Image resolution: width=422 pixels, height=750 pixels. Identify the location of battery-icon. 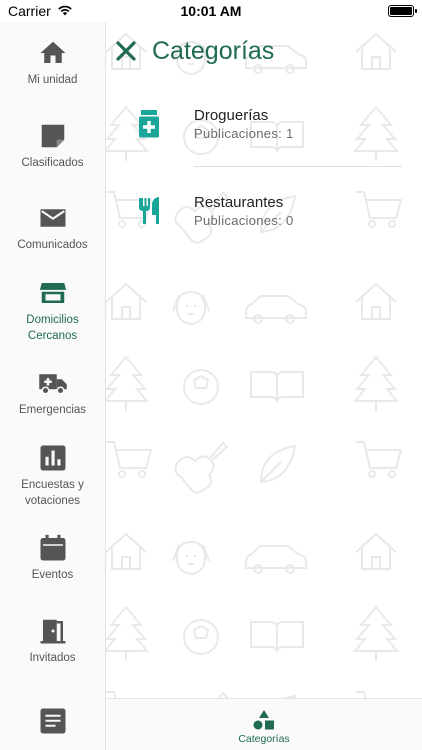
(402, 11).